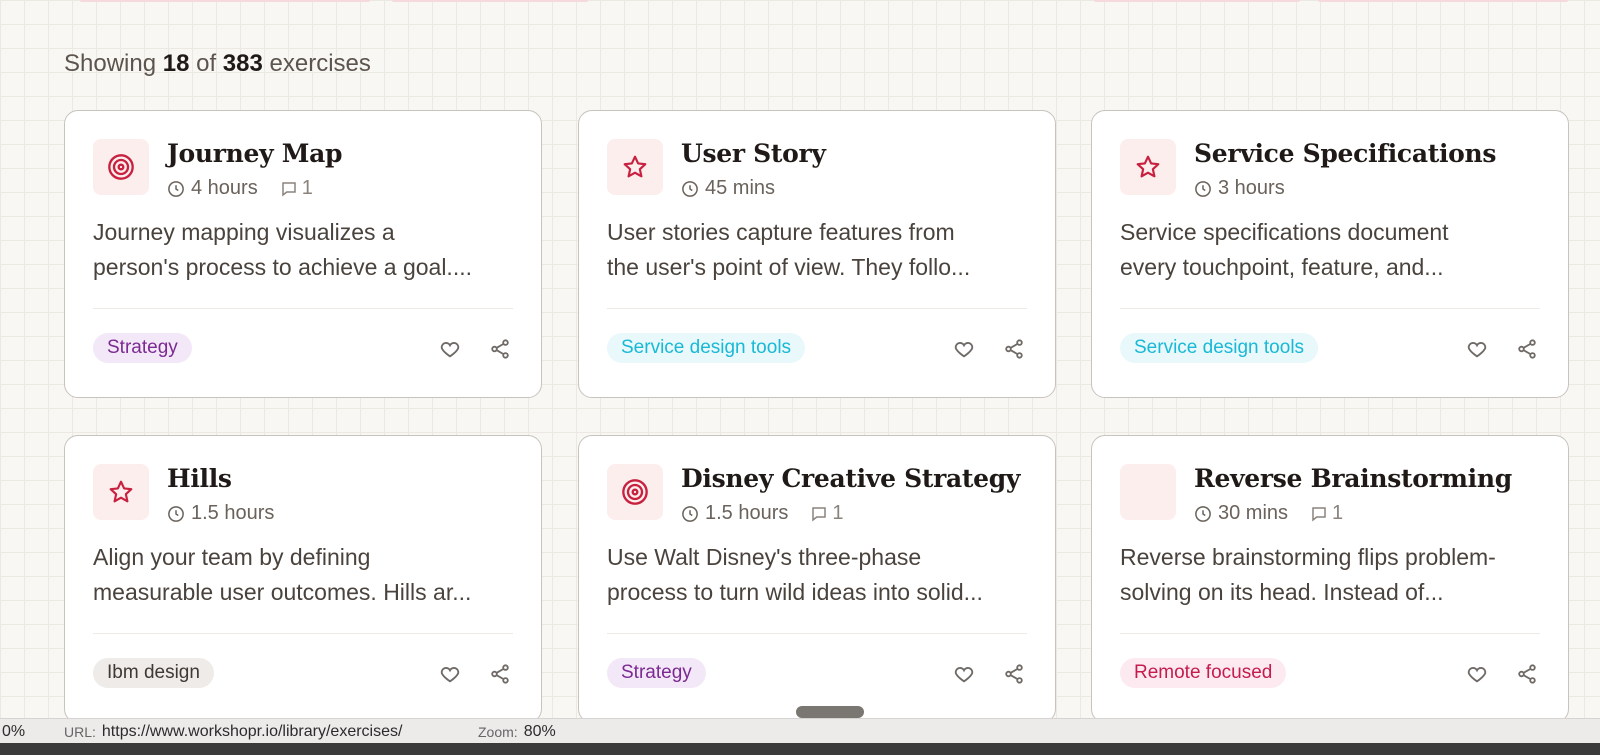  I want to click on zoom-display: Zoom: 80%, so click(517, 732).